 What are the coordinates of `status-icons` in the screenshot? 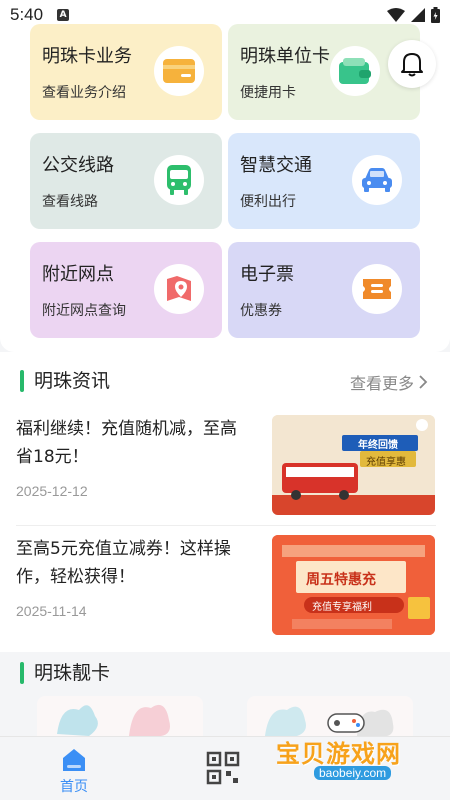 It's located at (413, 15).